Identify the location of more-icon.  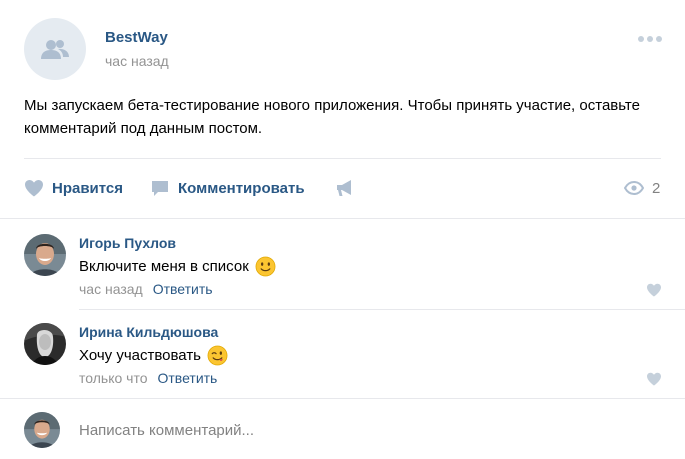
(650, 39).